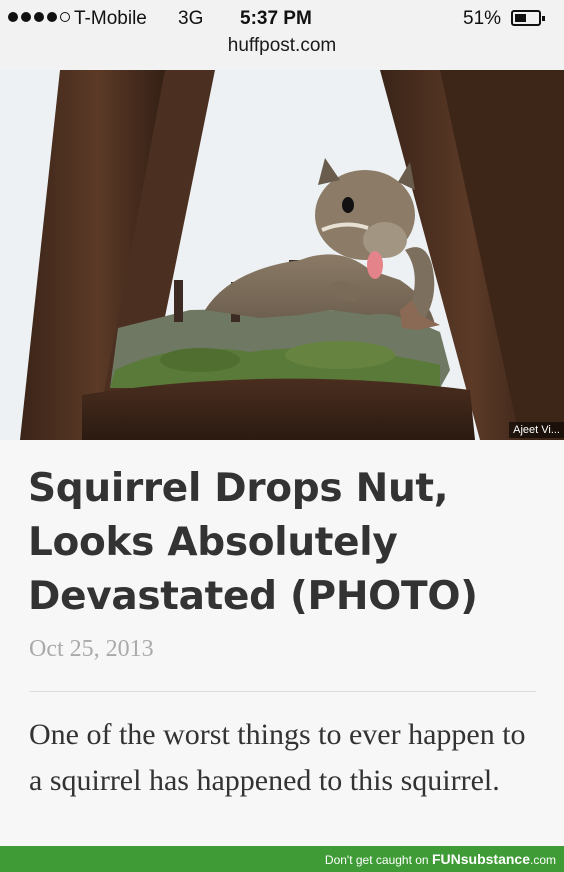 The height and width of the screenshot is (872, 564). Describe the element at coordinates (520, 18) in the screenshot. I see `battery-fill` at that location.